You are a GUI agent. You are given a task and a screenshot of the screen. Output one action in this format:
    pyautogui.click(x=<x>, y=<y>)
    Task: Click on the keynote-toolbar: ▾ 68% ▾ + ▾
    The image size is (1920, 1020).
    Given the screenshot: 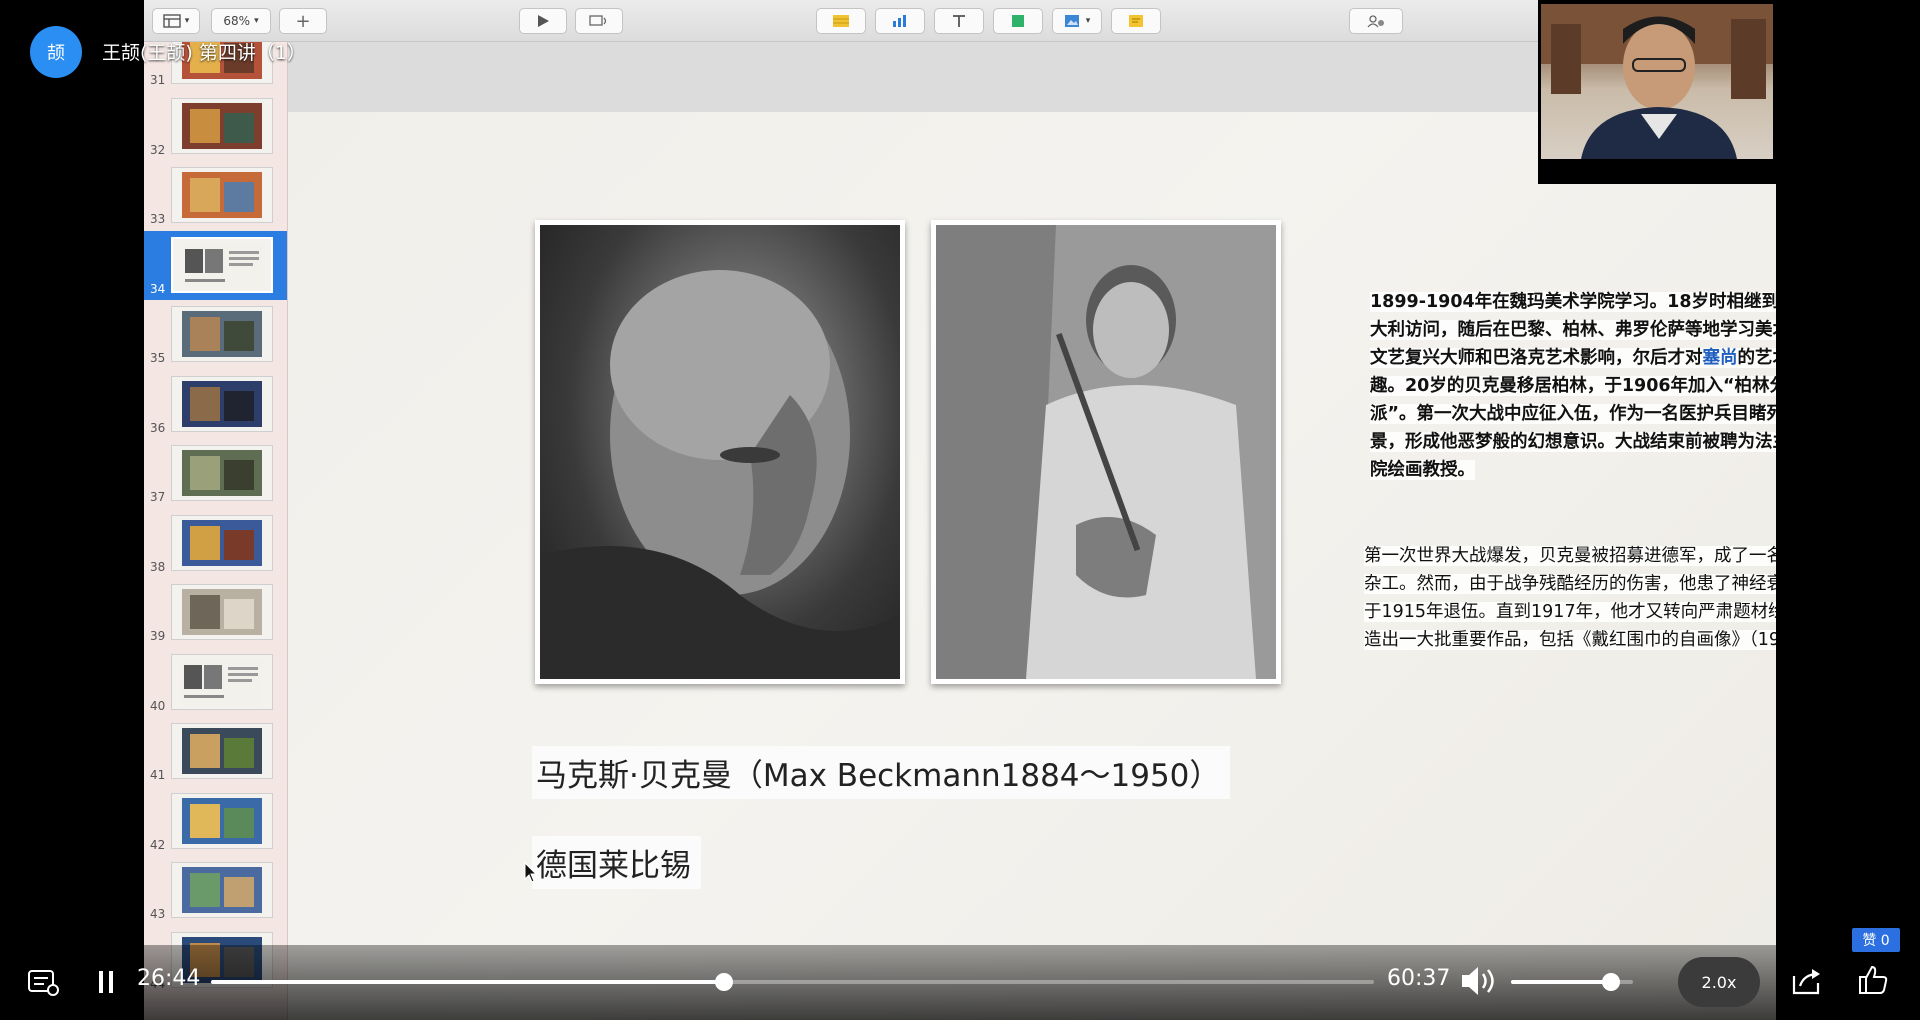 What is the action you would take?
    pyautogui.click(x=960, y=21)
    